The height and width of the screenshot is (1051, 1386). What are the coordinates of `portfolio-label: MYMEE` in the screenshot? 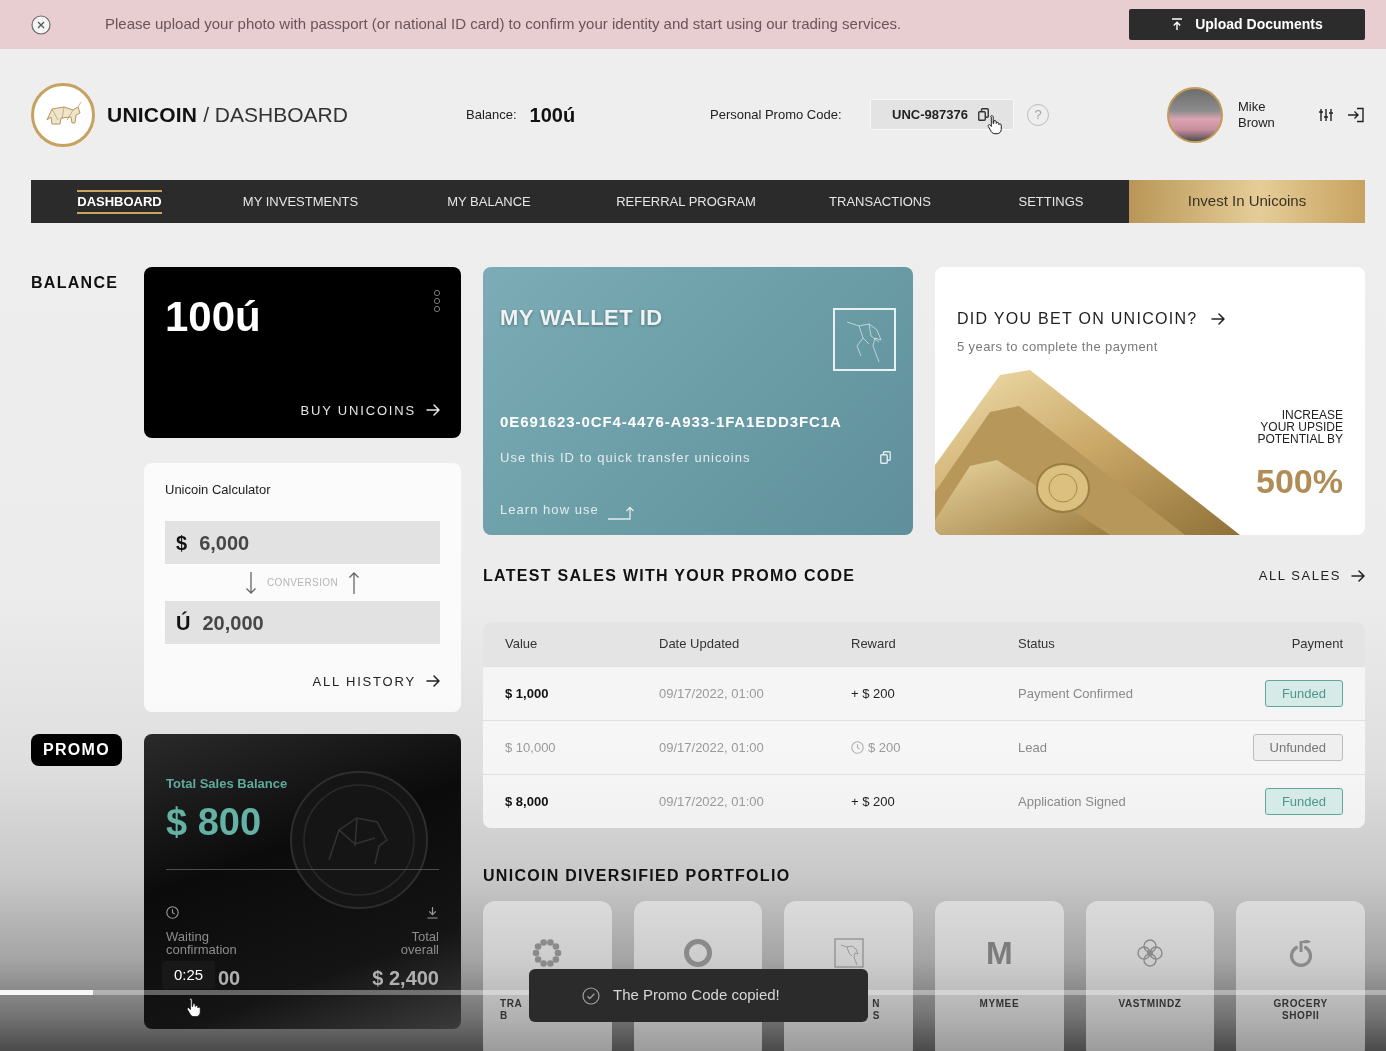 It's located at (999, 1004).